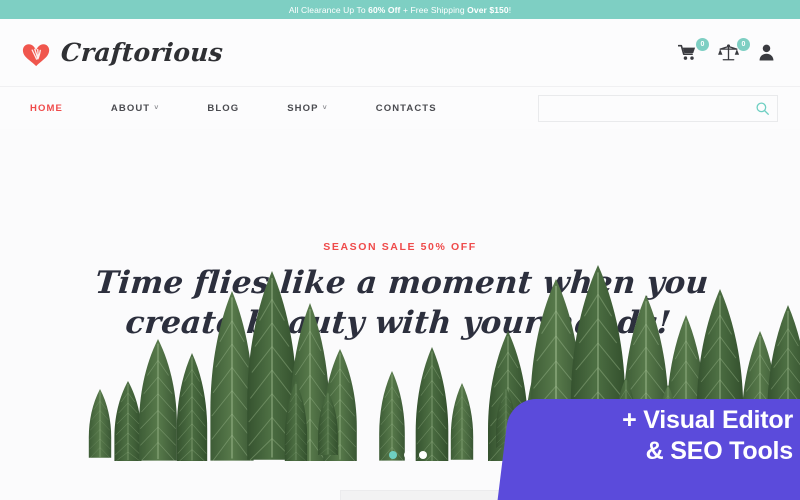 Image resolution: width=800 pixels, height=500 pixels. What do you see at coordinates (384, 9) in the screenshot?
I see `promo-text-bold1: 60% Off` at bounding box center [384, 9].